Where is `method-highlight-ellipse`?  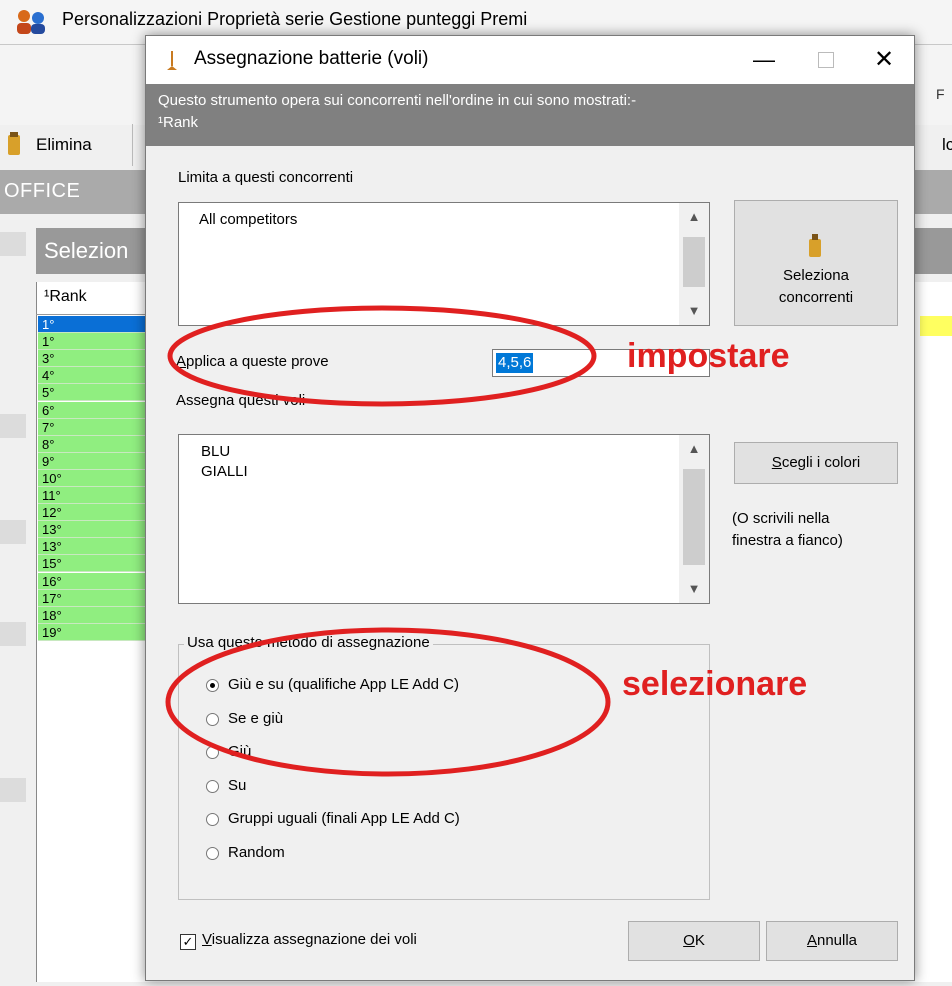
method-highlight-ellipse is located at coordinates (388, 702).